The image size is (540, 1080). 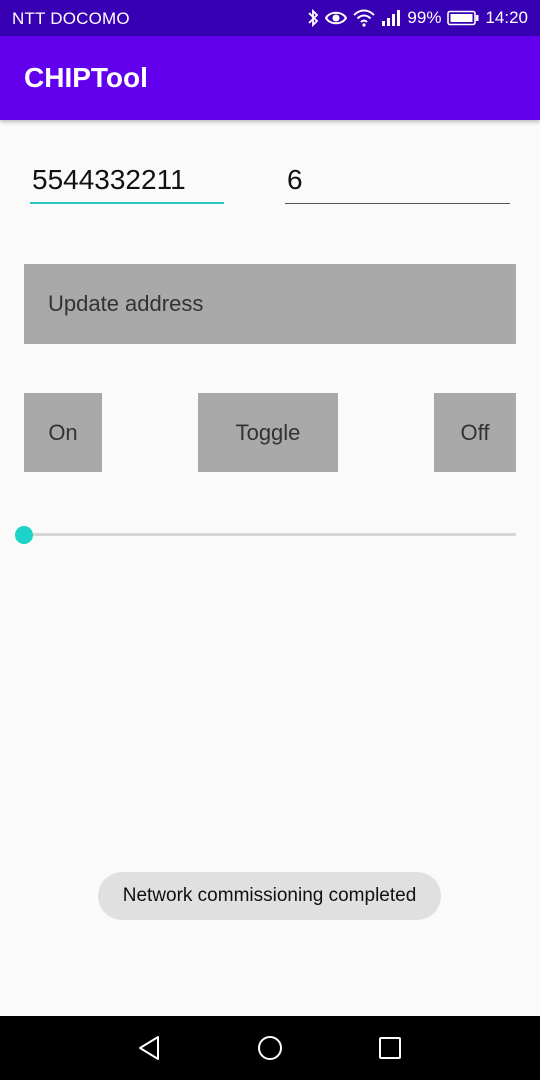 I want to click on app-title: CHIPTool, so click(x=86, y=77).